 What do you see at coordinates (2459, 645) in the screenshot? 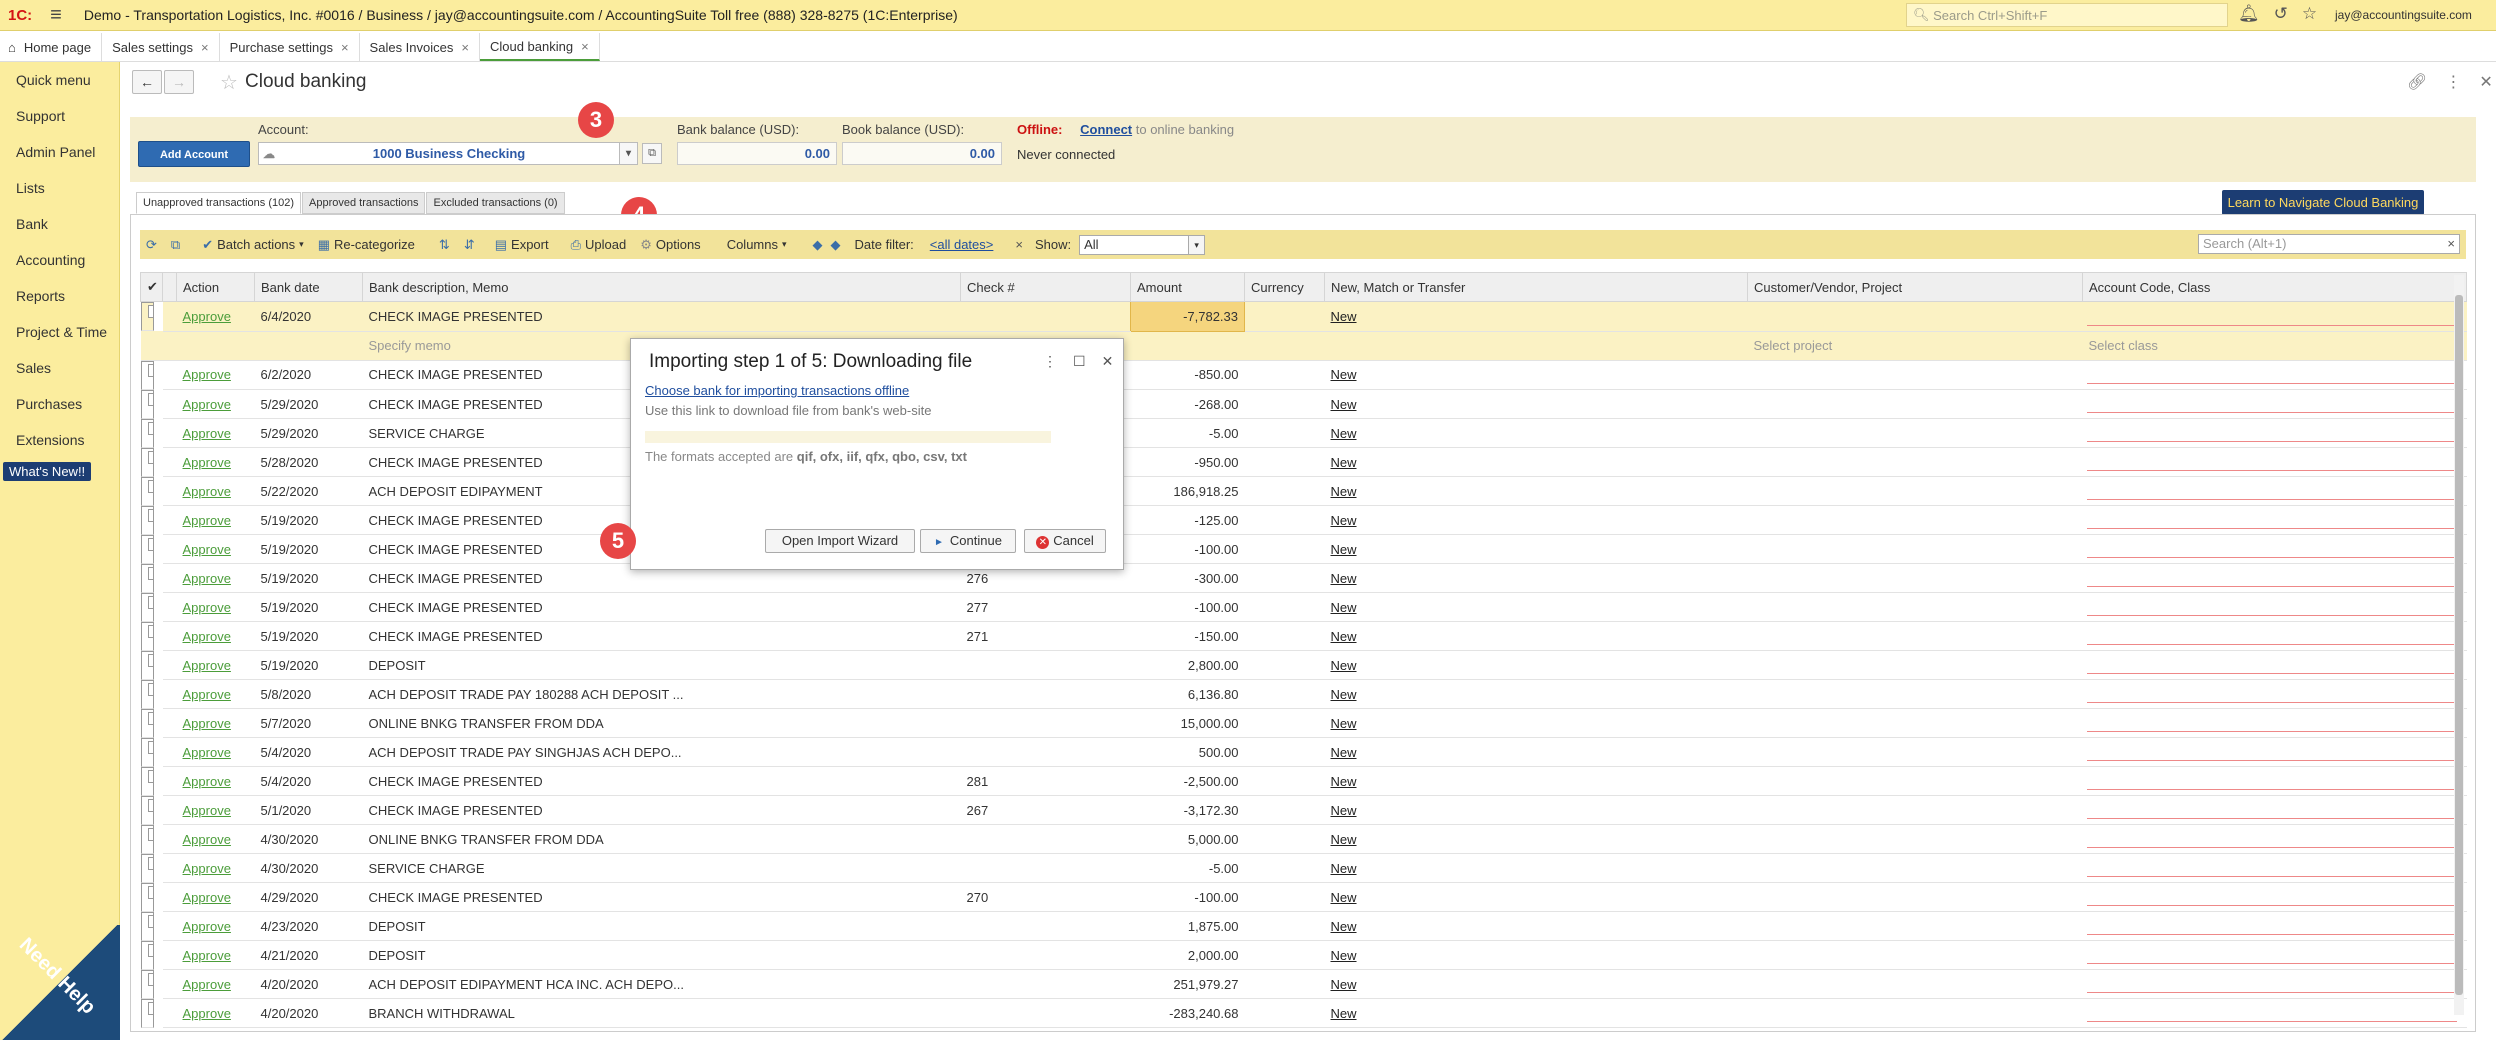
I see `scrollbar-thumb` at bounding box center [2459, 645].